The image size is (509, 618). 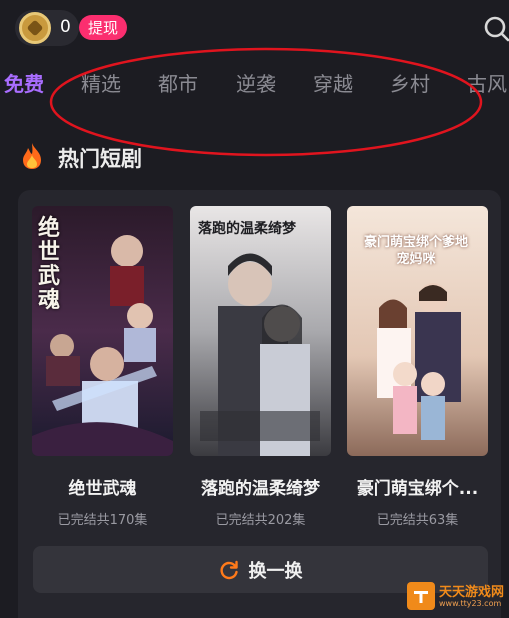 What do you see at coordinates (333, 82) in the screenshot?
I see `tab-time-travel: 穿越` at bounding box center [333, 82].